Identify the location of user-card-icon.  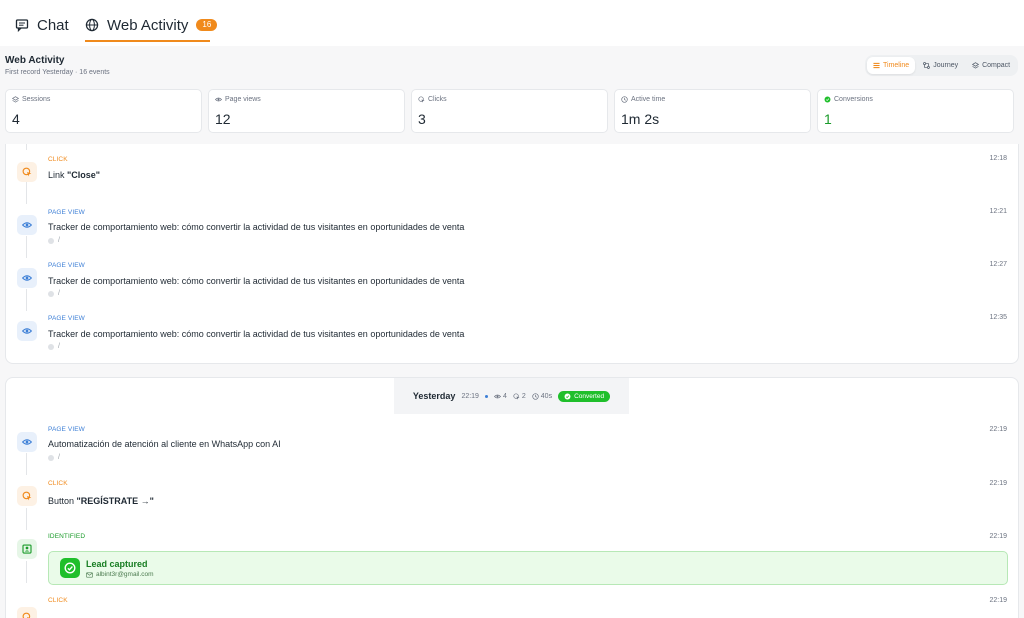
(27, 549).